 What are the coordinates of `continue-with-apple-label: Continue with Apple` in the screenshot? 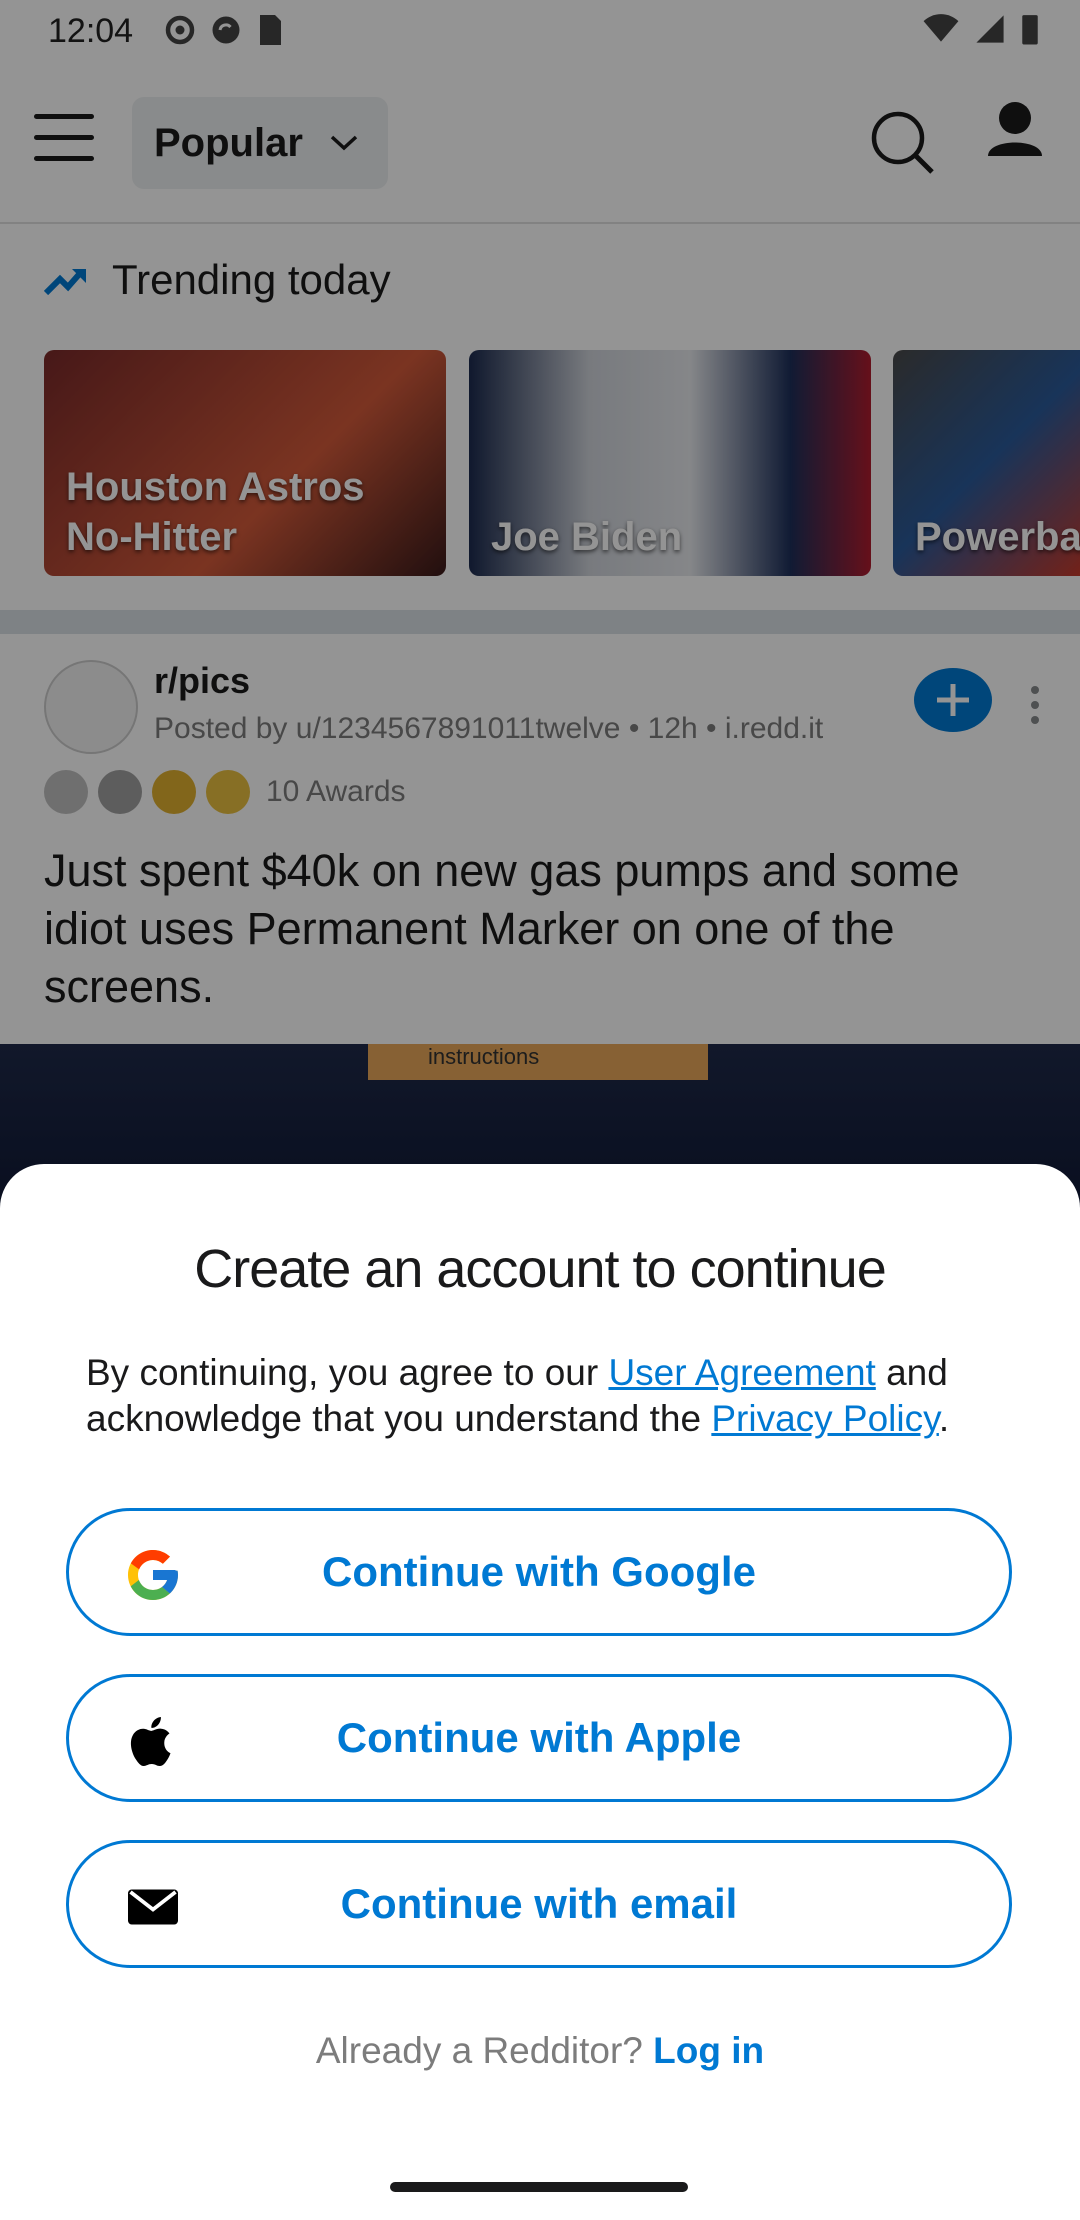 It's located at (539, 1737).